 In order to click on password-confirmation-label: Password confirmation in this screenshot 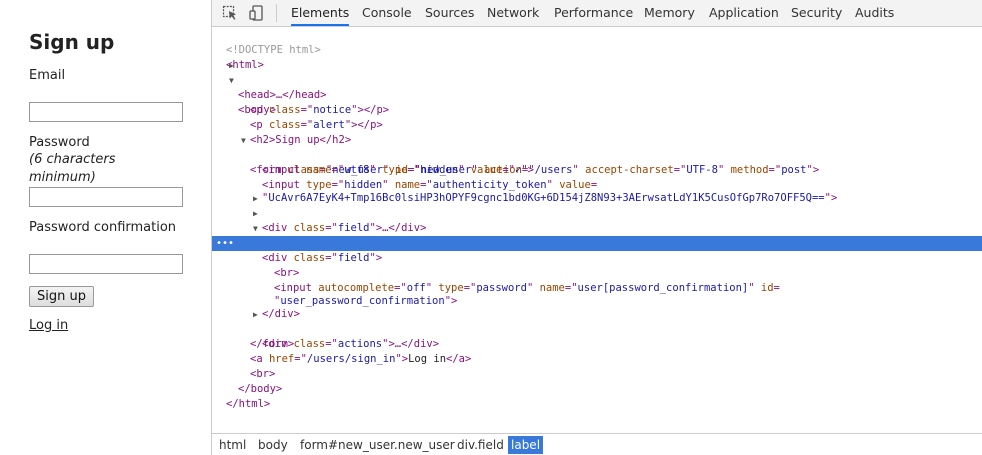, I will do `click(103, 227)`.